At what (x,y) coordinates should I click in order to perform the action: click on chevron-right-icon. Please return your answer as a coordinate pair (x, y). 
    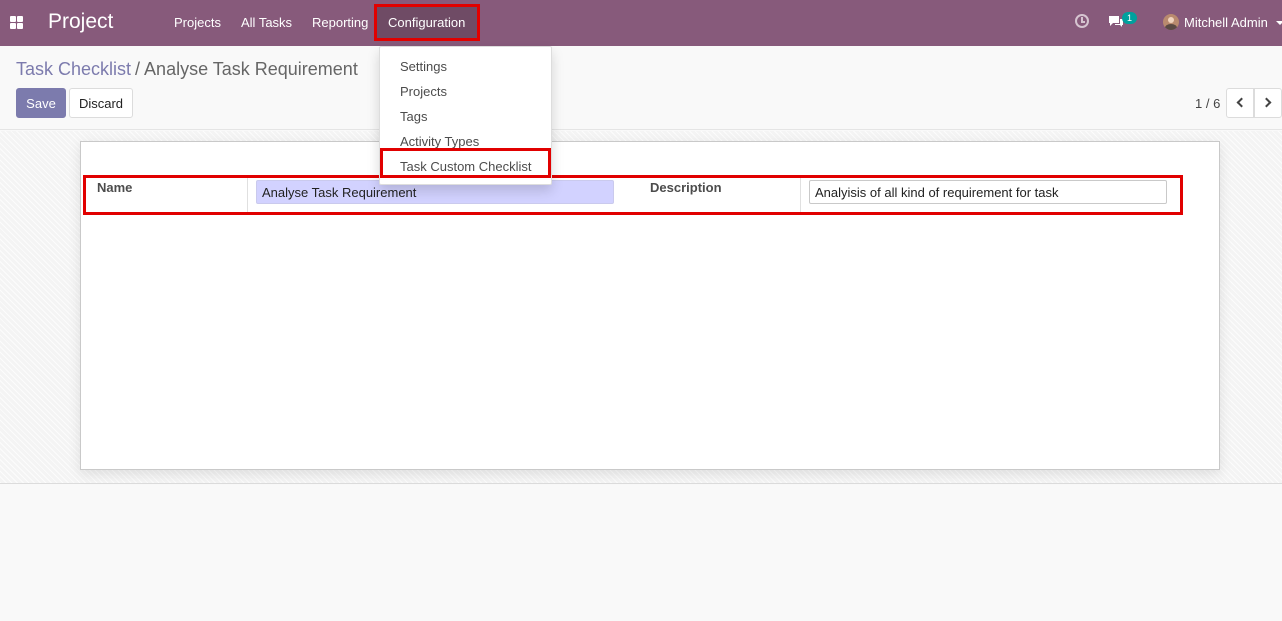
    Looking at the image, I should click on (1266, 102).